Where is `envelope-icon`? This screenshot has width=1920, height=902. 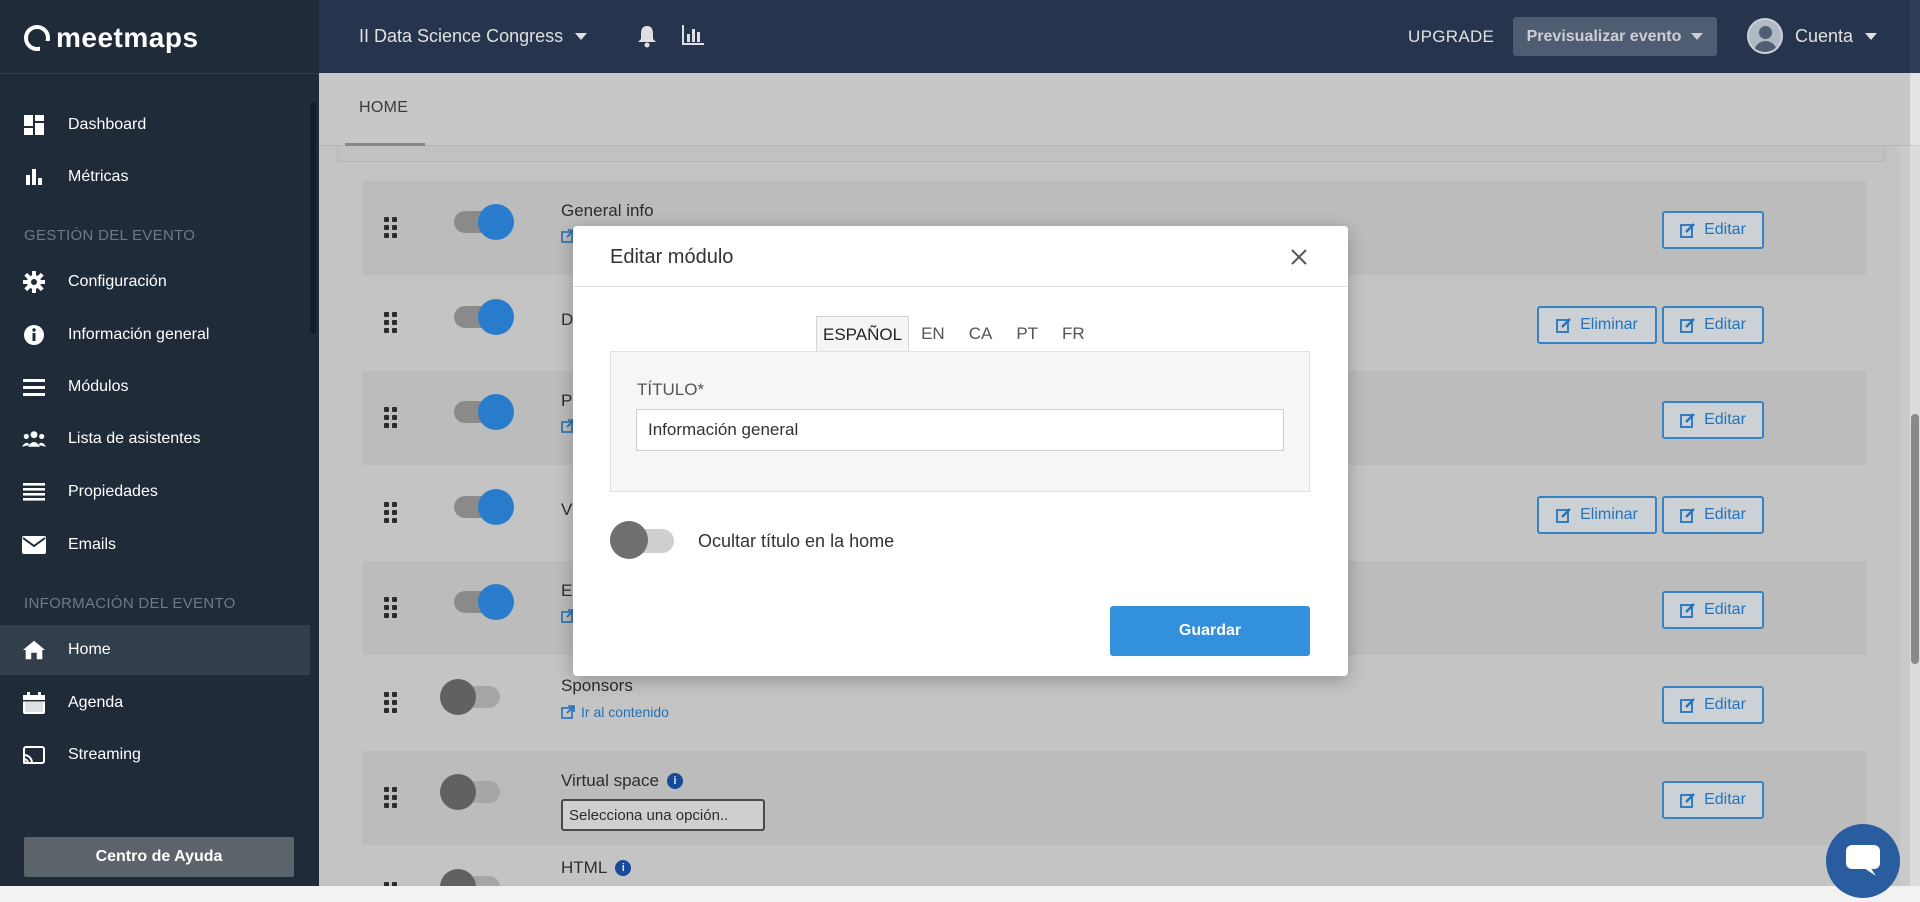 envelope-icon is located at coordinates (34, 545).